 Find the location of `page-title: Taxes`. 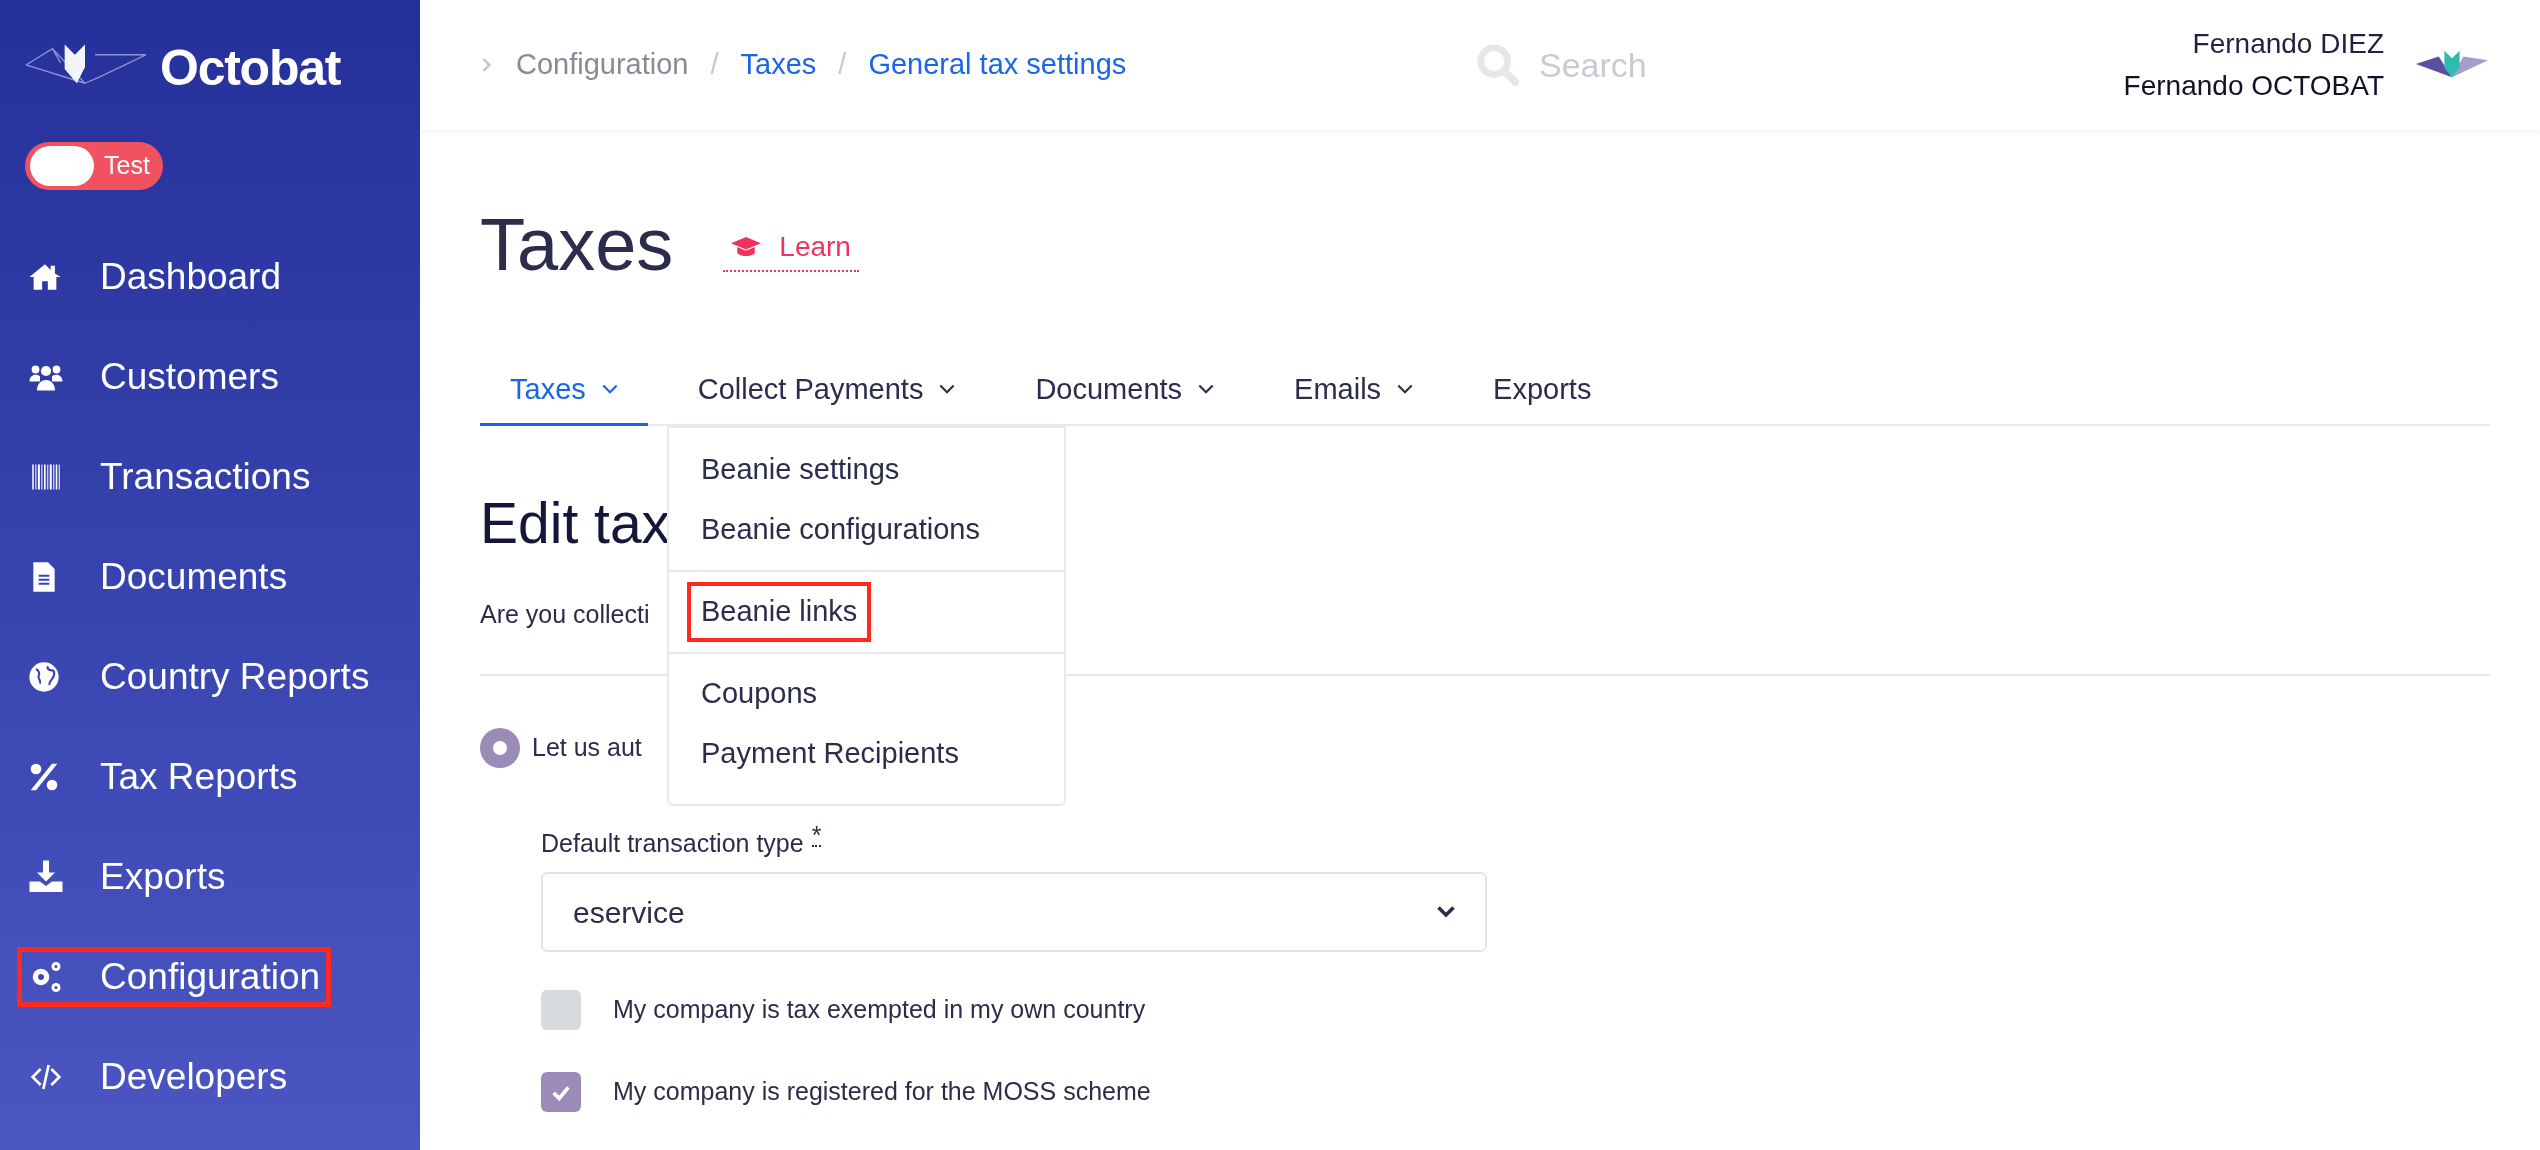

page-title: Taxes is located at coordinates (577, 245).